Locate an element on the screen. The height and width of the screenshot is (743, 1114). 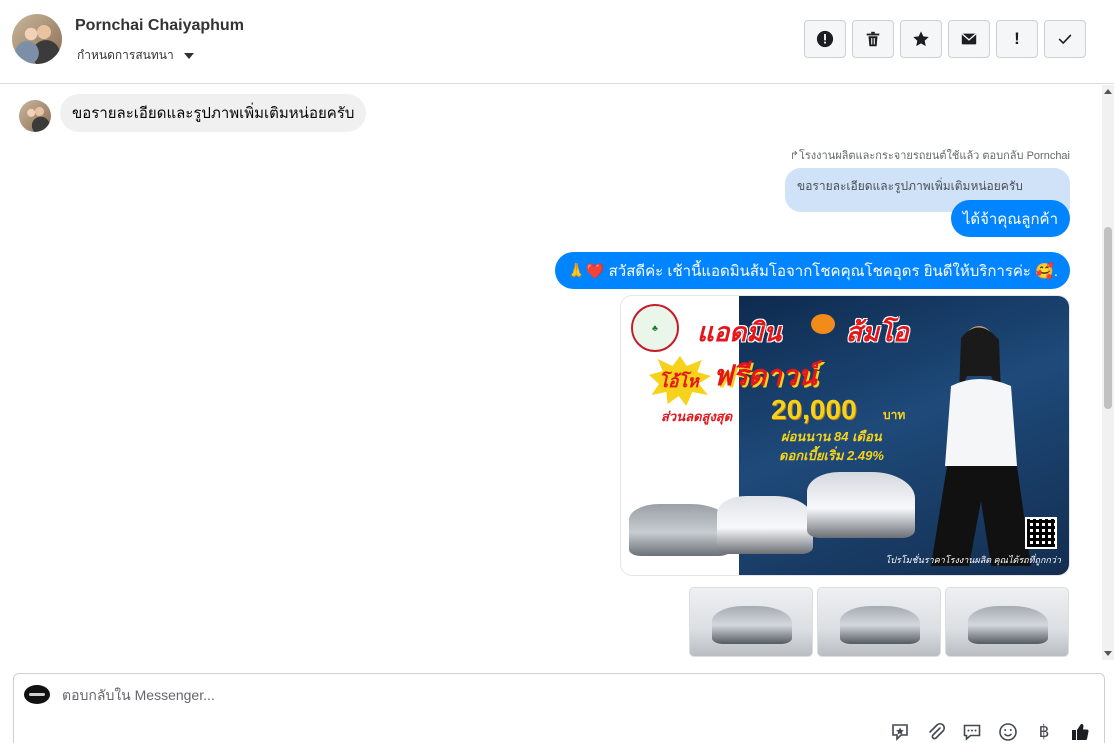
mark-done-button is located at coordinates (1065, 39).